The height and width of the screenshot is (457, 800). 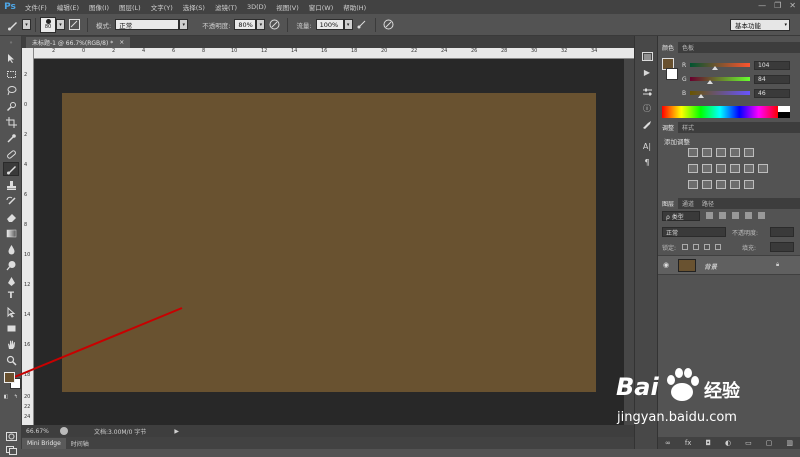 I want to click on invert-icon, so click(x=693, y=184).